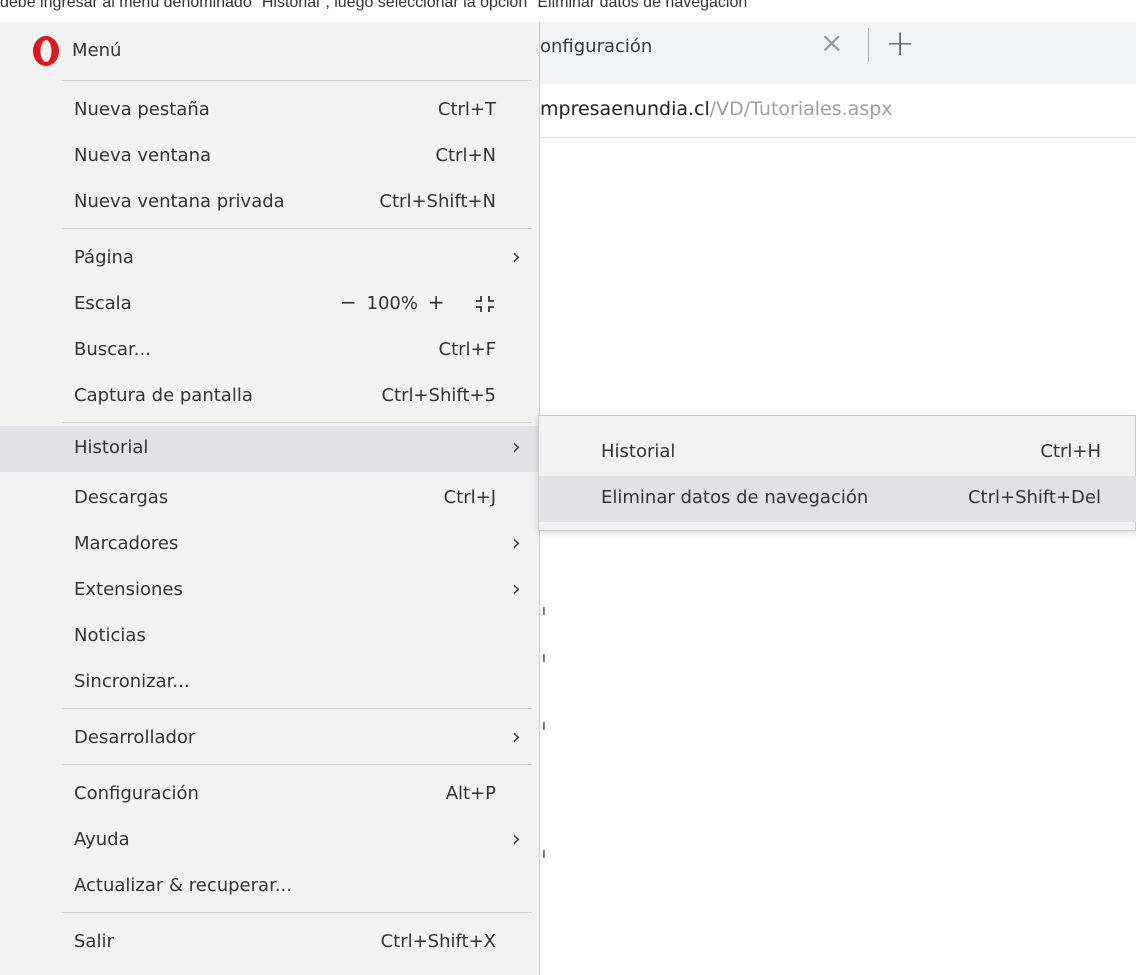 The width and height of the screenshot is (1136, 975). I want to click on menu-title: Menú, so click(97, 50).